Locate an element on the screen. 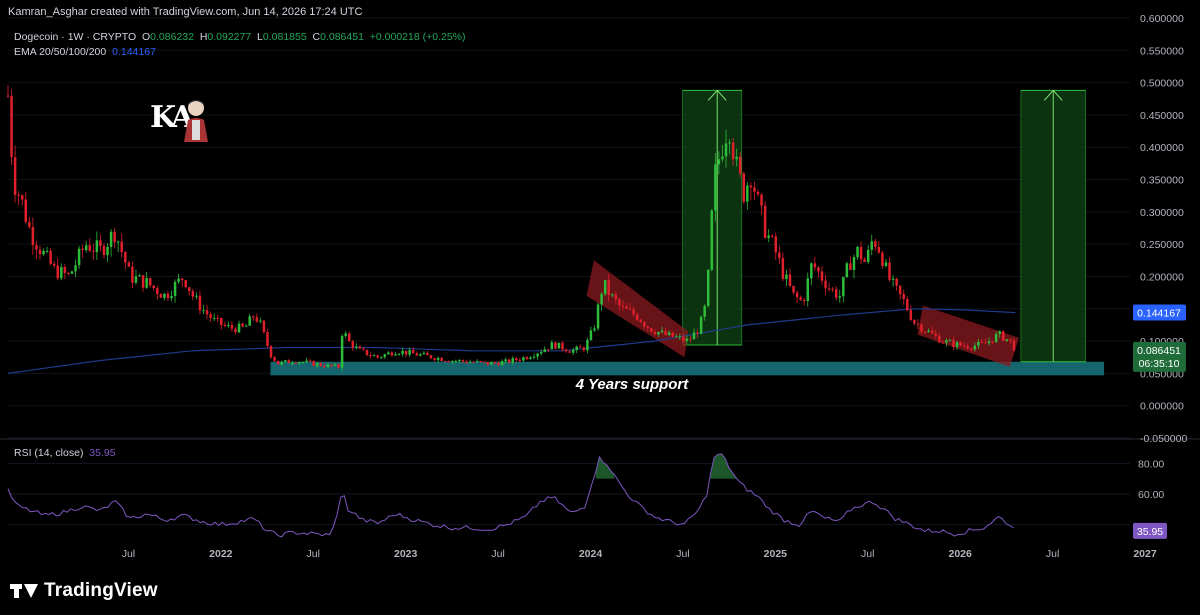  tradingview-logo-icon is located at coordinates (24, 591).